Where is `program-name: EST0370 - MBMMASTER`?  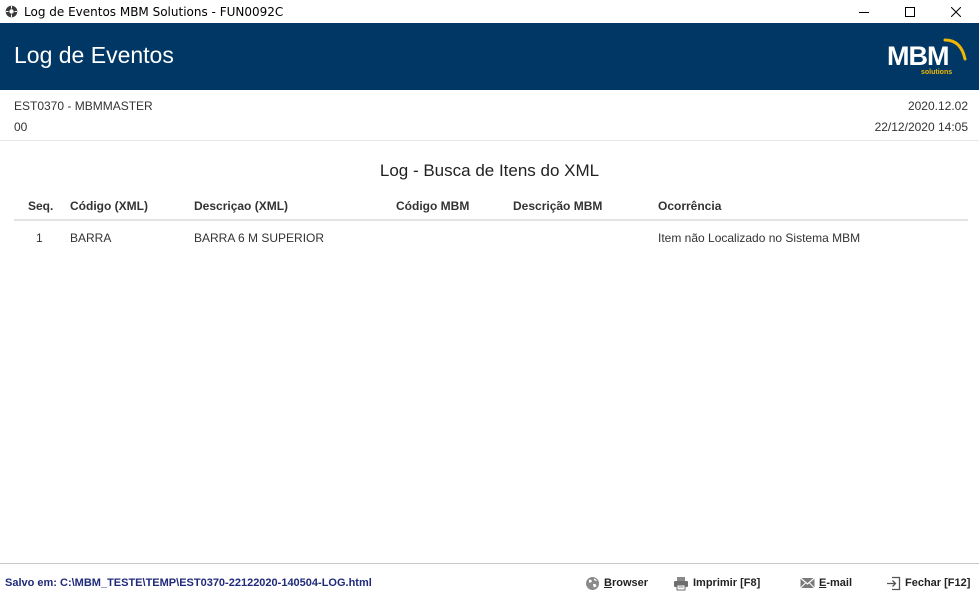 program-name: EST0370 - MBMMASTER is located at coordinates (83, 106).